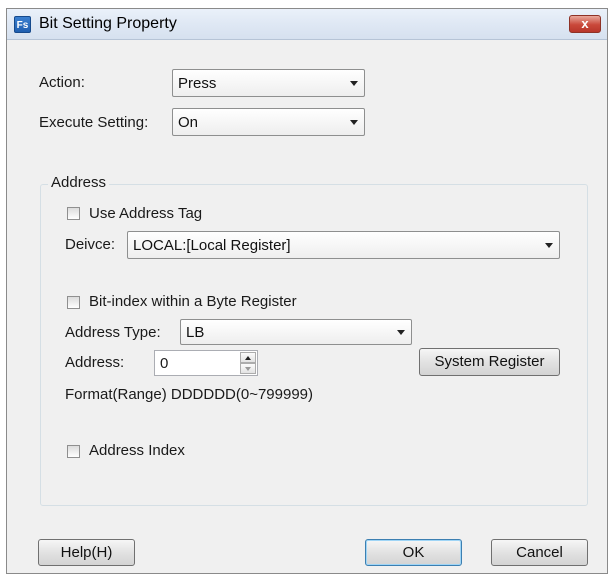  Describe the element at coordinates (195, 332) in the screenshot. I see `address-type-value: LB` at that location.